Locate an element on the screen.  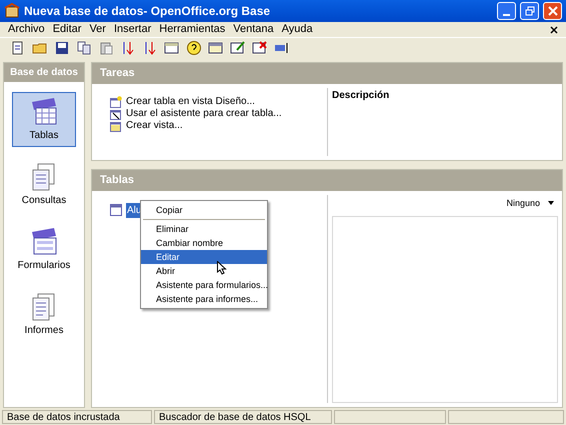
close-button is located at coordinates (552, 11).